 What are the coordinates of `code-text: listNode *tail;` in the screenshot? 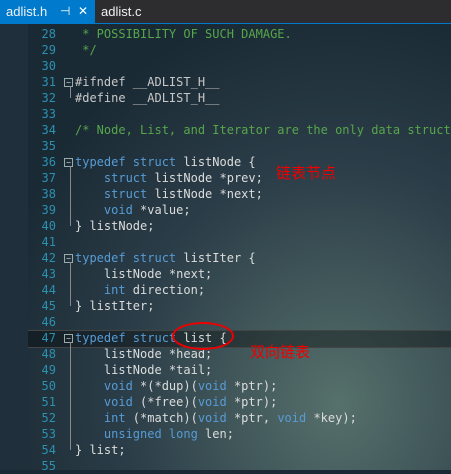 It's located at (143, 370).